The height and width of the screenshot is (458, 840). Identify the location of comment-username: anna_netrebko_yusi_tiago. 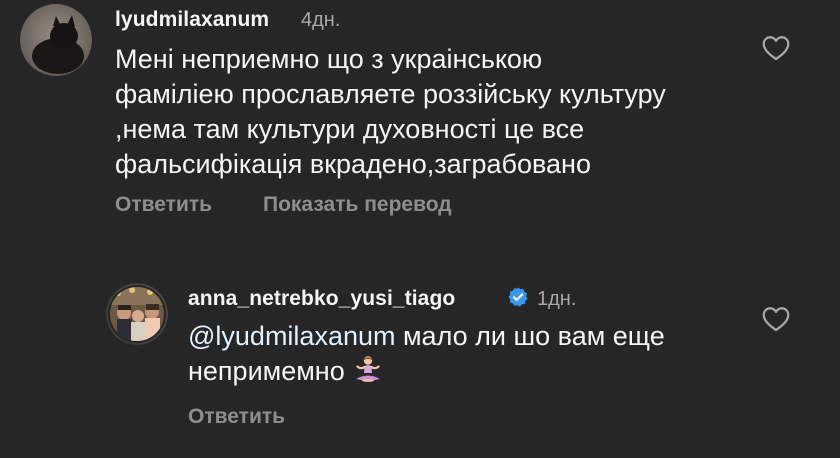
(321, 299).